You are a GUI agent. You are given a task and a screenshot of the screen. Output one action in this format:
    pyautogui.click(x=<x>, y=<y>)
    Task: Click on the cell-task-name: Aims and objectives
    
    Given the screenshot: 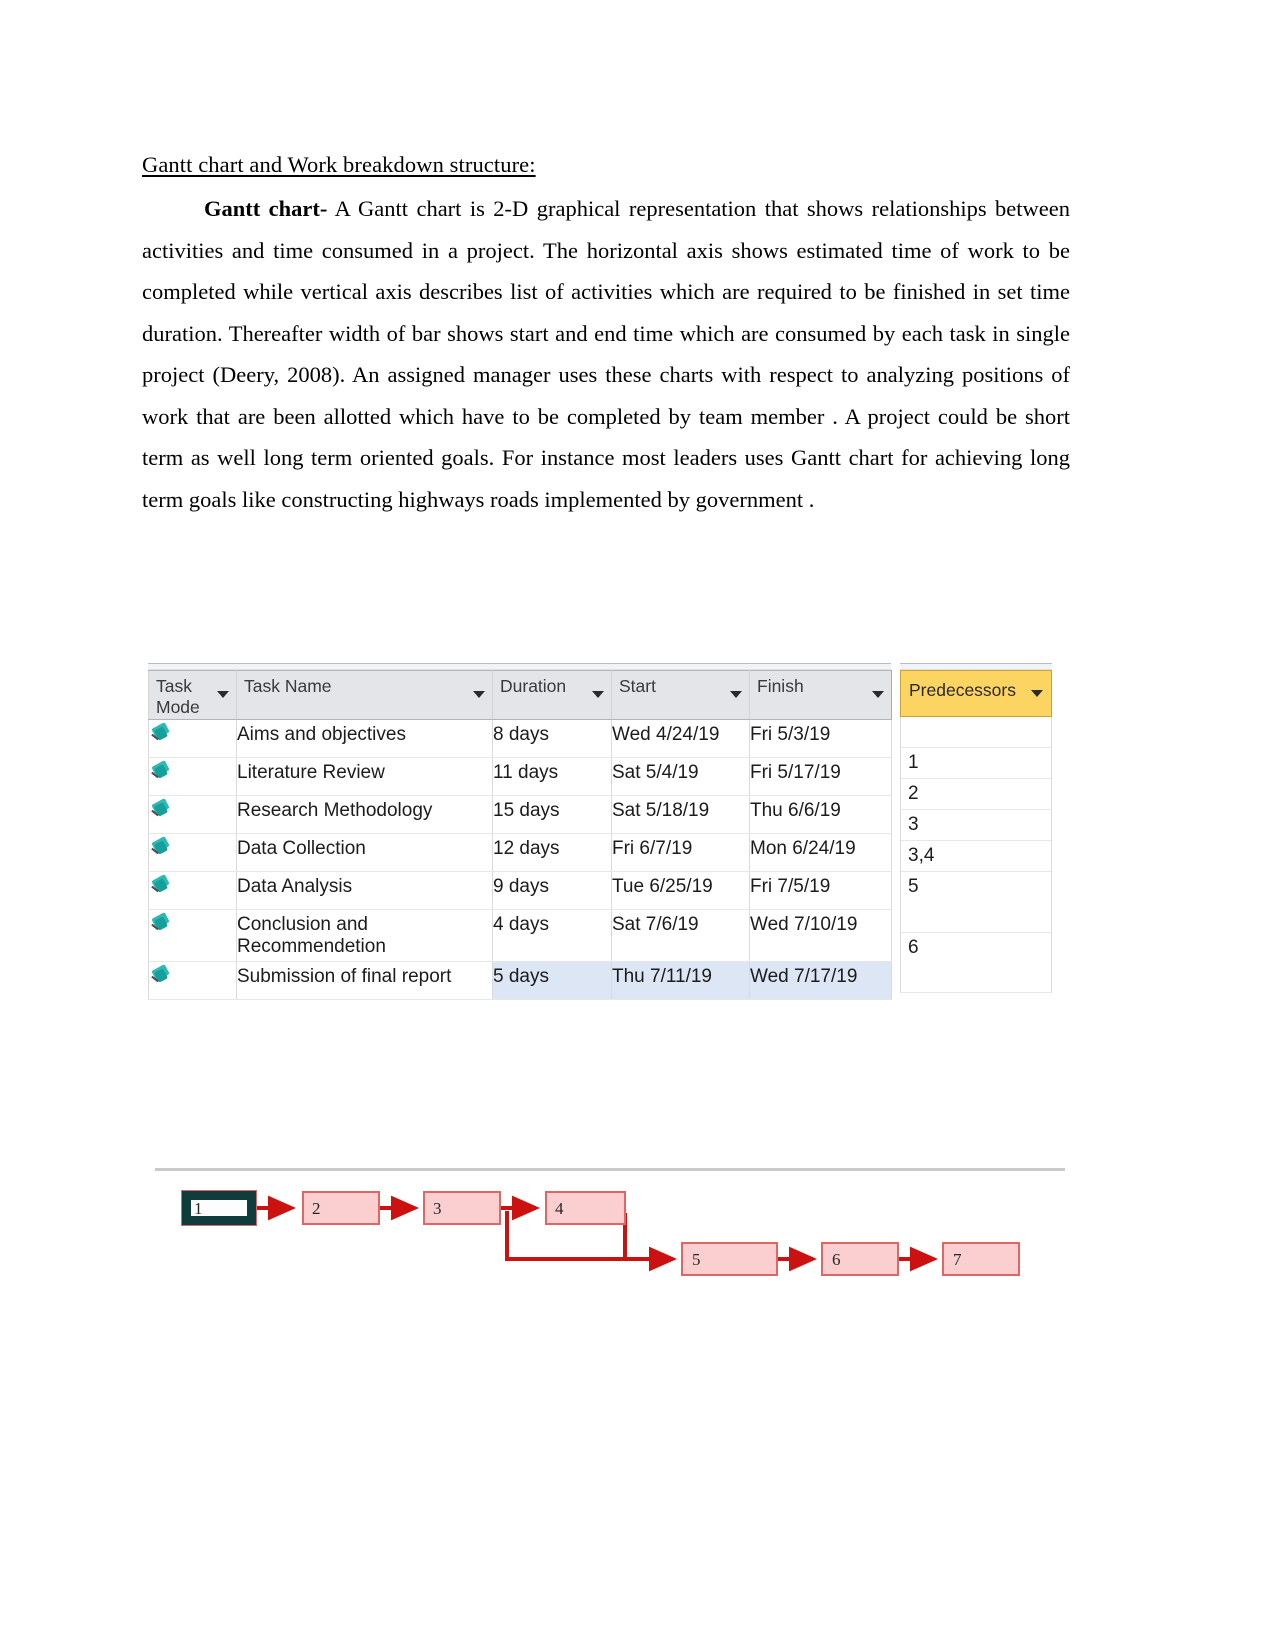 What is the action you would take?
    pyautogui.click(x=364, y=738)
    